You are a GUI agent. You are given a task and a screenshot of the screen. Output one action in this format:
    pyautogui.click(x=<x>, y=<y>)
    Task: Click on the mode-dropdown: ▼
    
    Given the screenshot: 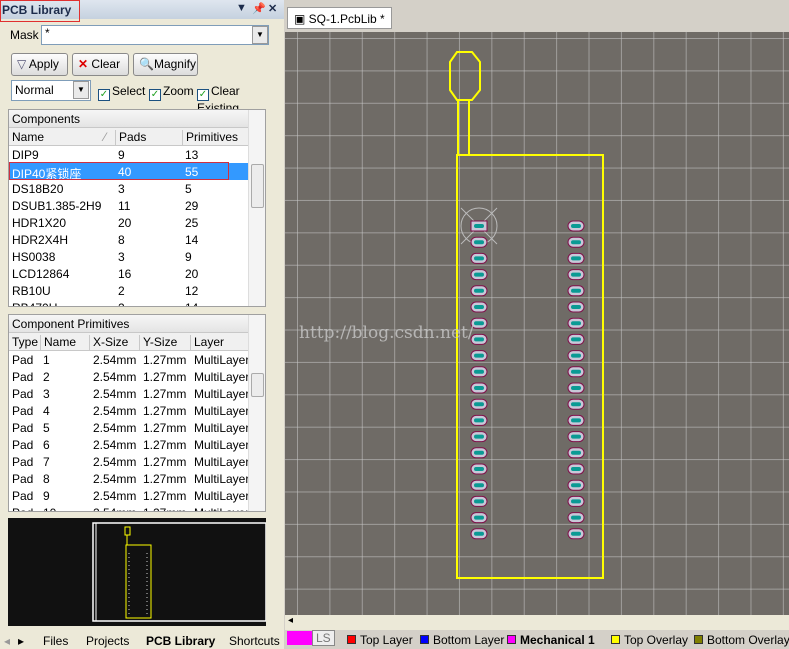 What is the action you would take?
    pyautogui.click(x=81, y=90)
    